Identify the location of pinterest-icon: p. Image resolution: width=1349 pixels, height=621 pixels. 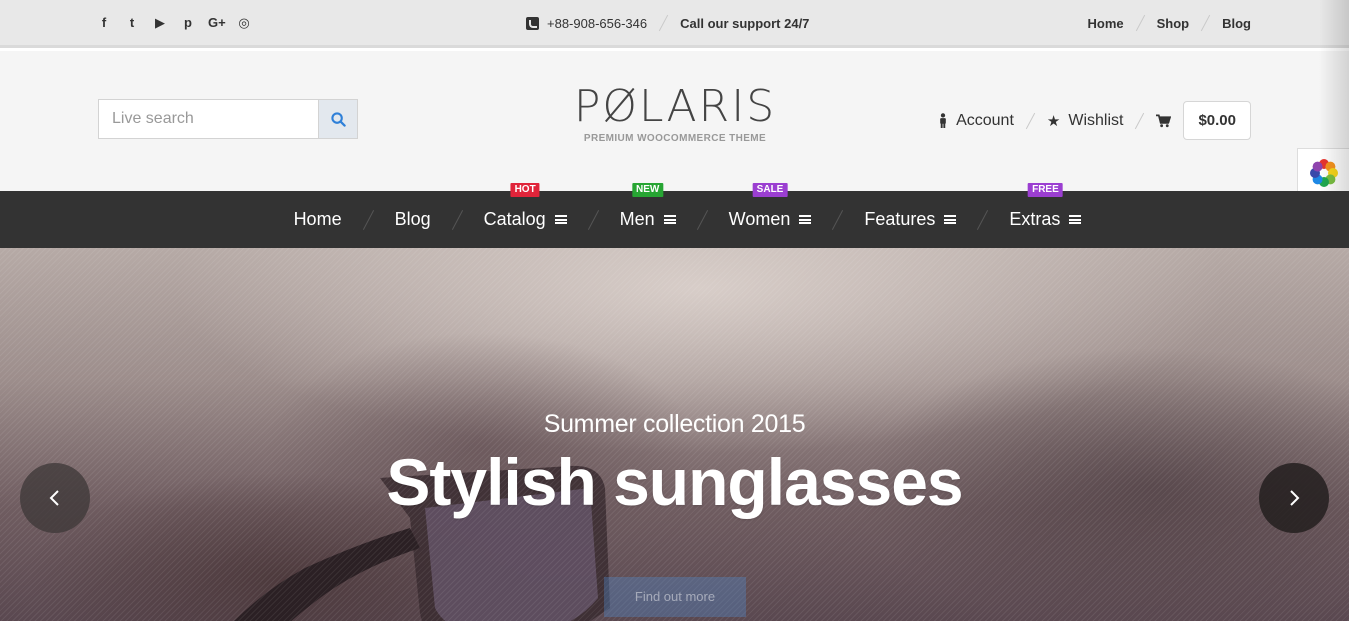
(188, 23).